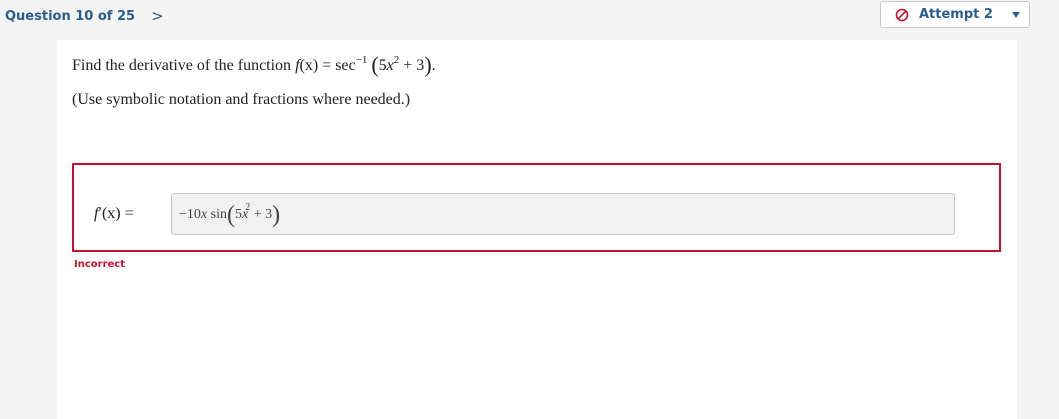  What do you see at coordinates (190, 214) in the screenshot?
I see `answer-coef: −10` at bounding box center [190, 214].